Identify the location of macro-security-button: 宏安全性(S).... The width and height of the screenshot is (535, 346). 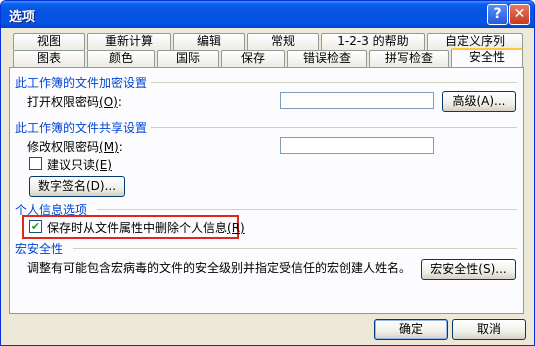
(468, 269).